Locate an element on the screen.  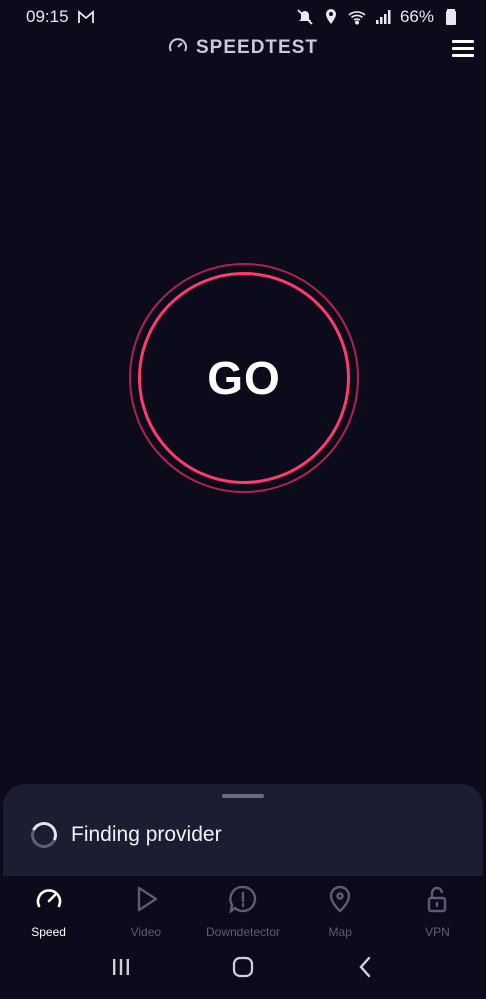
home-icon is located at coordinates (243, 969).